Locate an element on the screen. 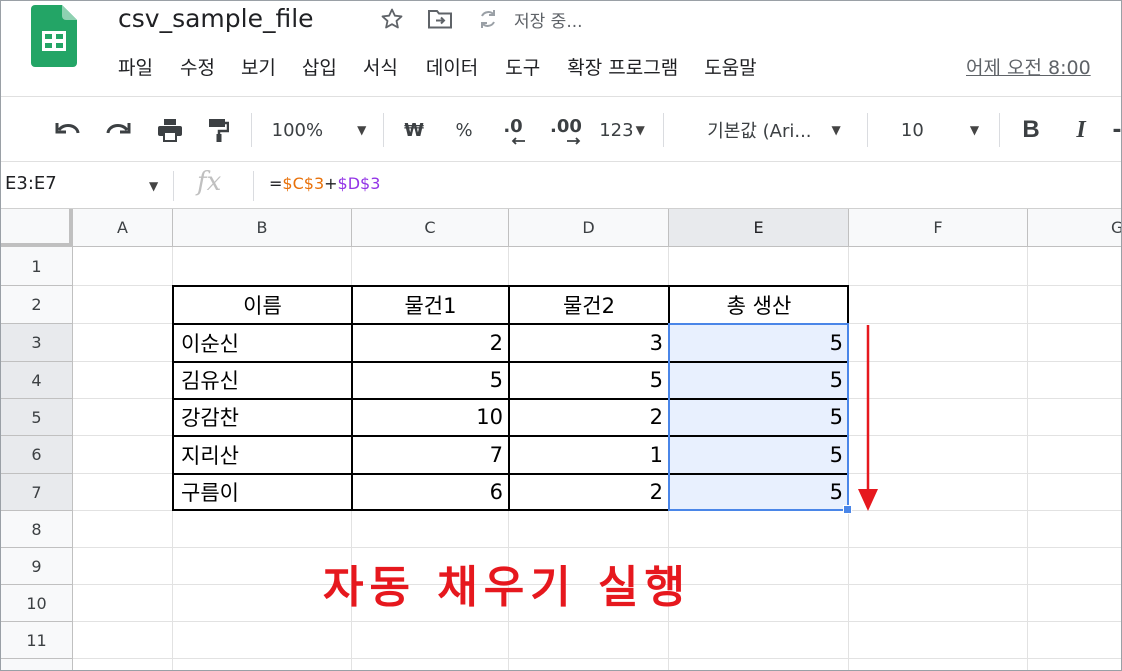  font-size-value: 10 is located at coordinates (912, 130).